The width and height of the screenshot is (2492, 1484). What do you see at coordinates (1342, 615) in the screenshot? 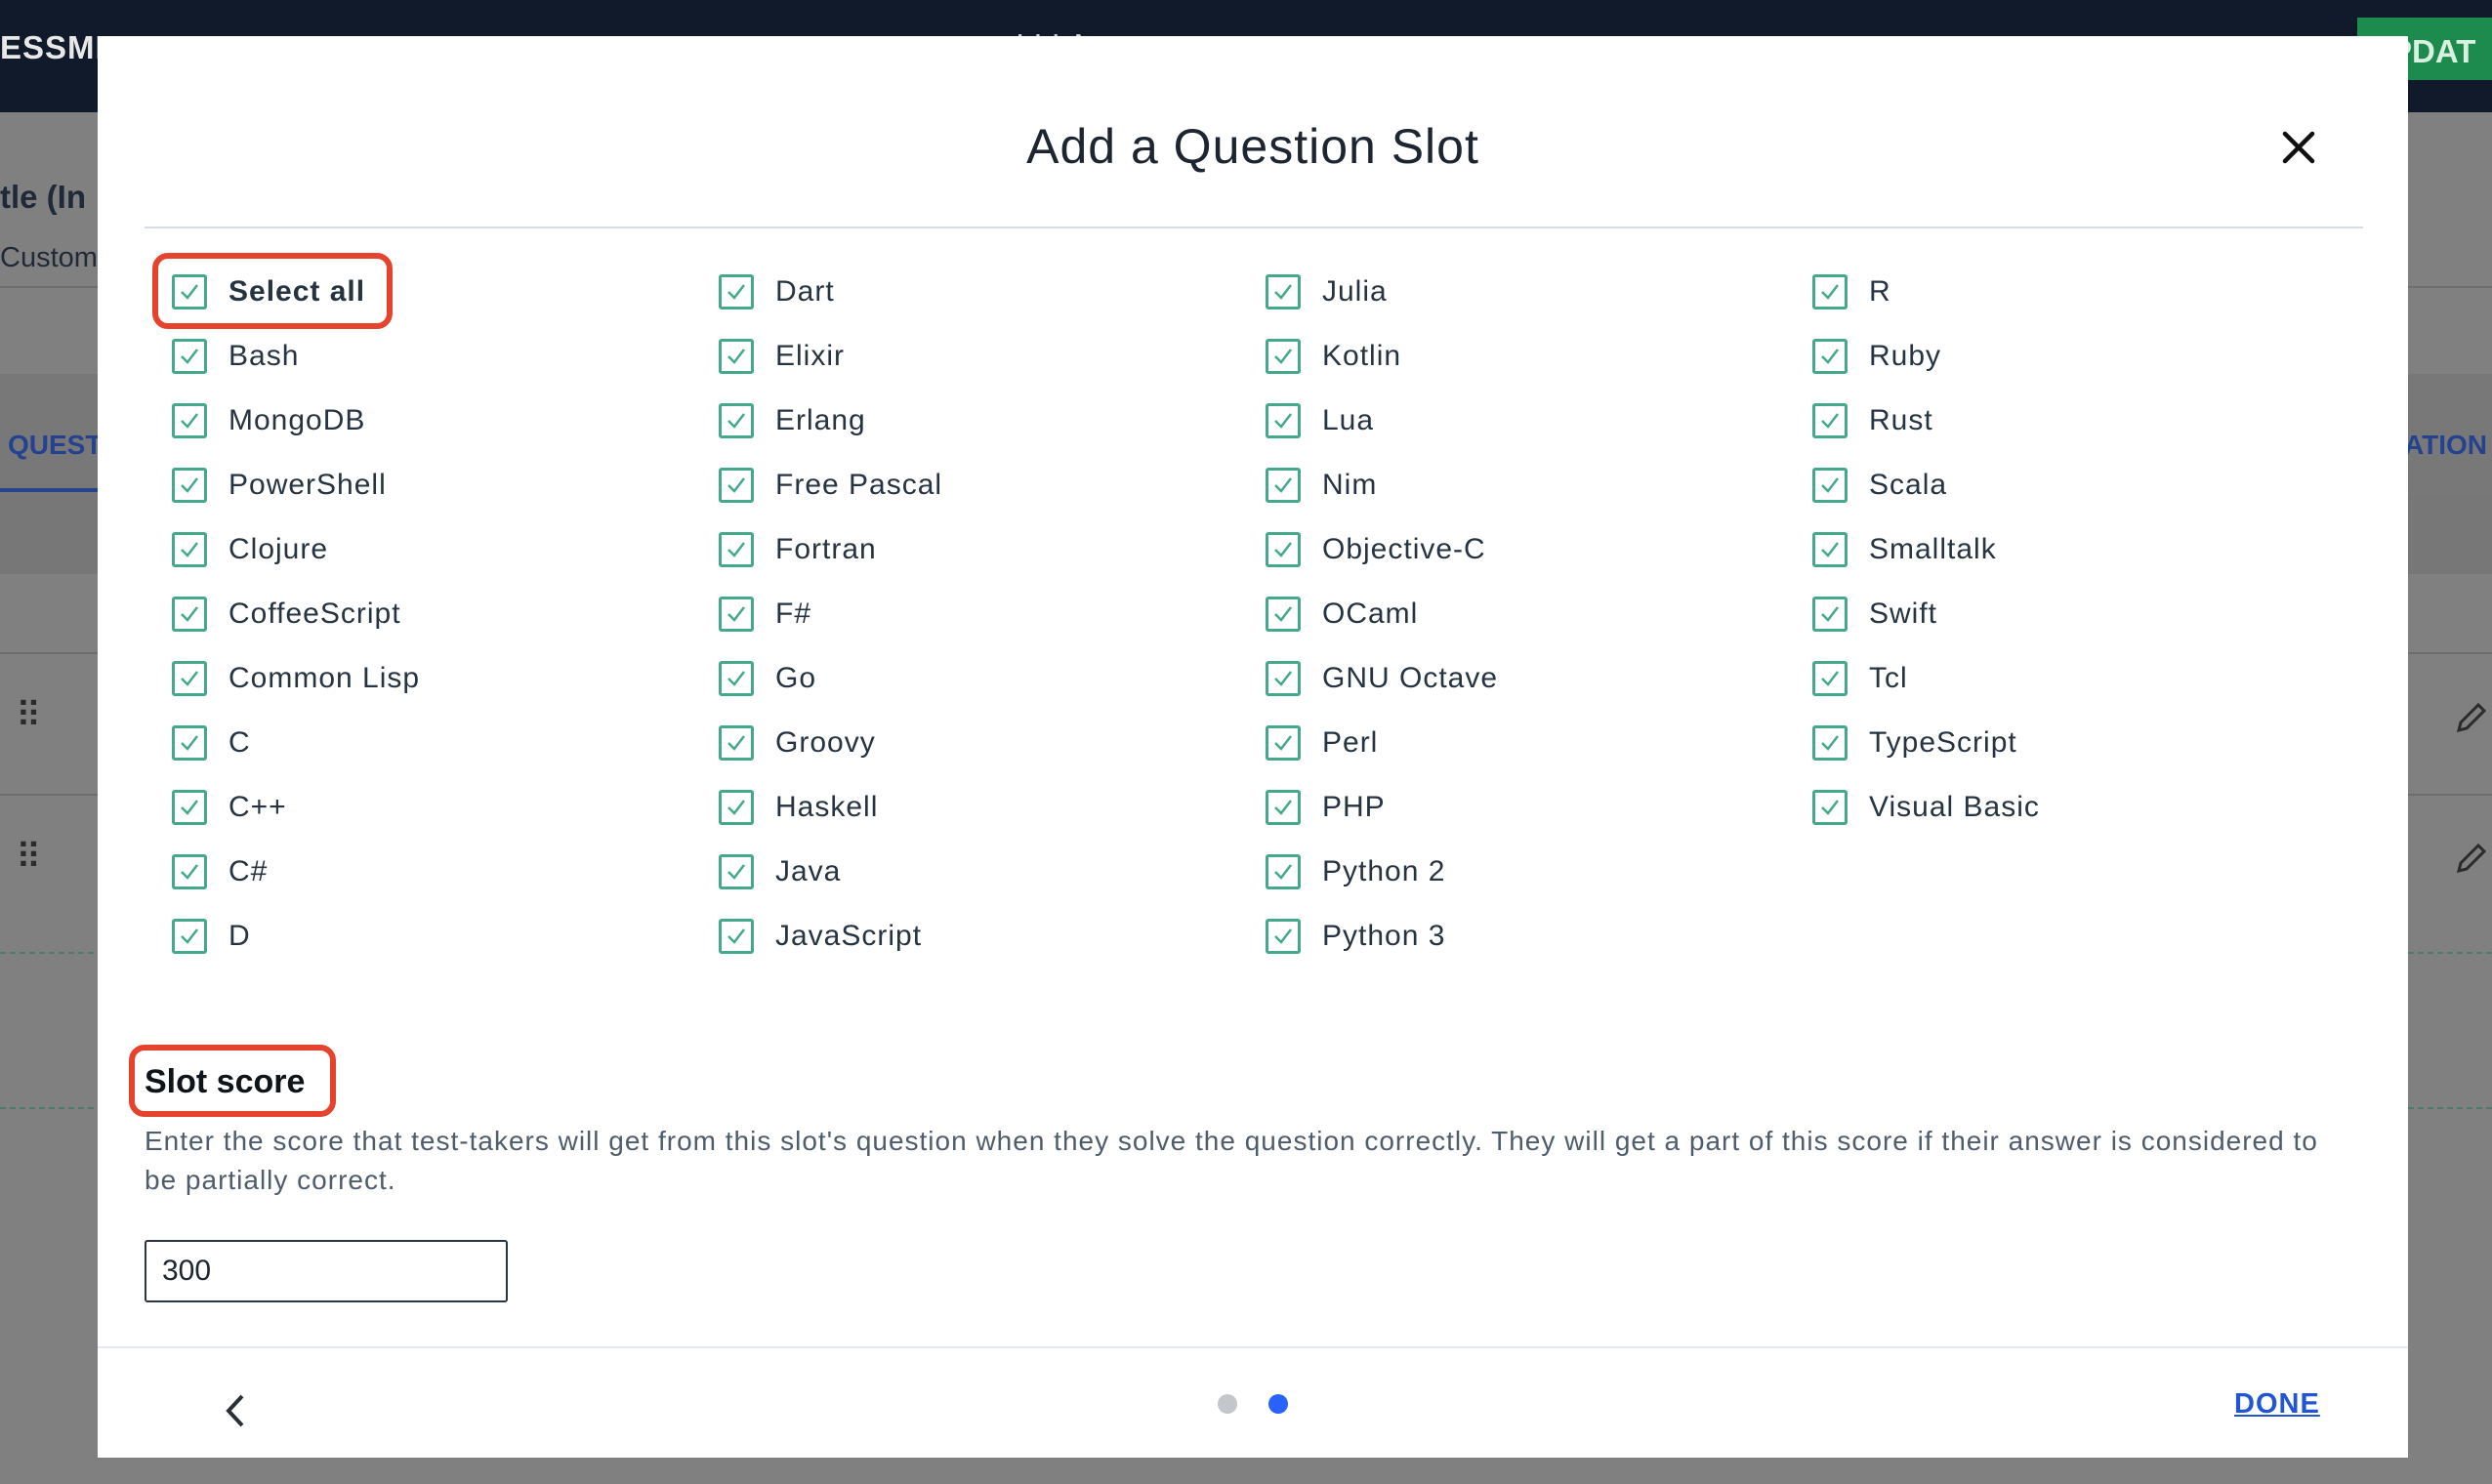
I see `checkbox-ocaml: OCaml` at bounding box center [1342, 615].